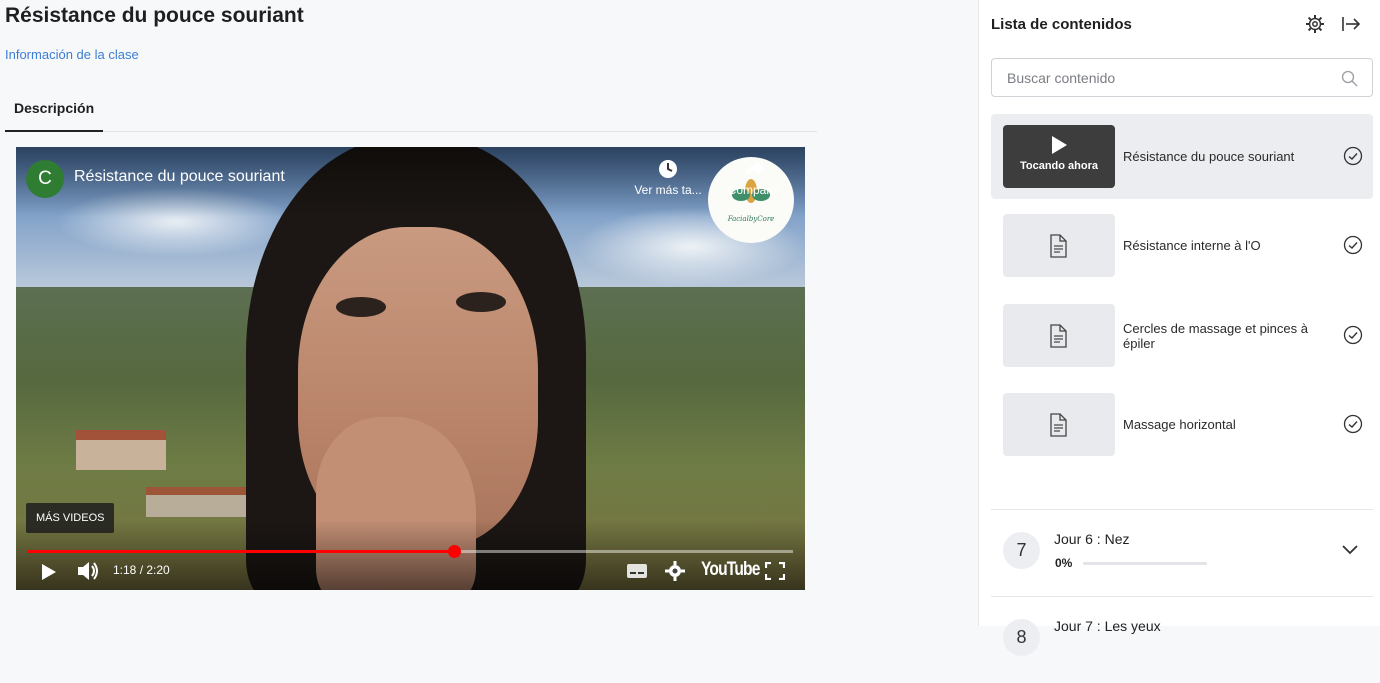 This screenshot has height=683, width=1380. Describe the element at coordinates (72, 54) in the screenshot. I see `class-info-link: Información de la clase` at that location.